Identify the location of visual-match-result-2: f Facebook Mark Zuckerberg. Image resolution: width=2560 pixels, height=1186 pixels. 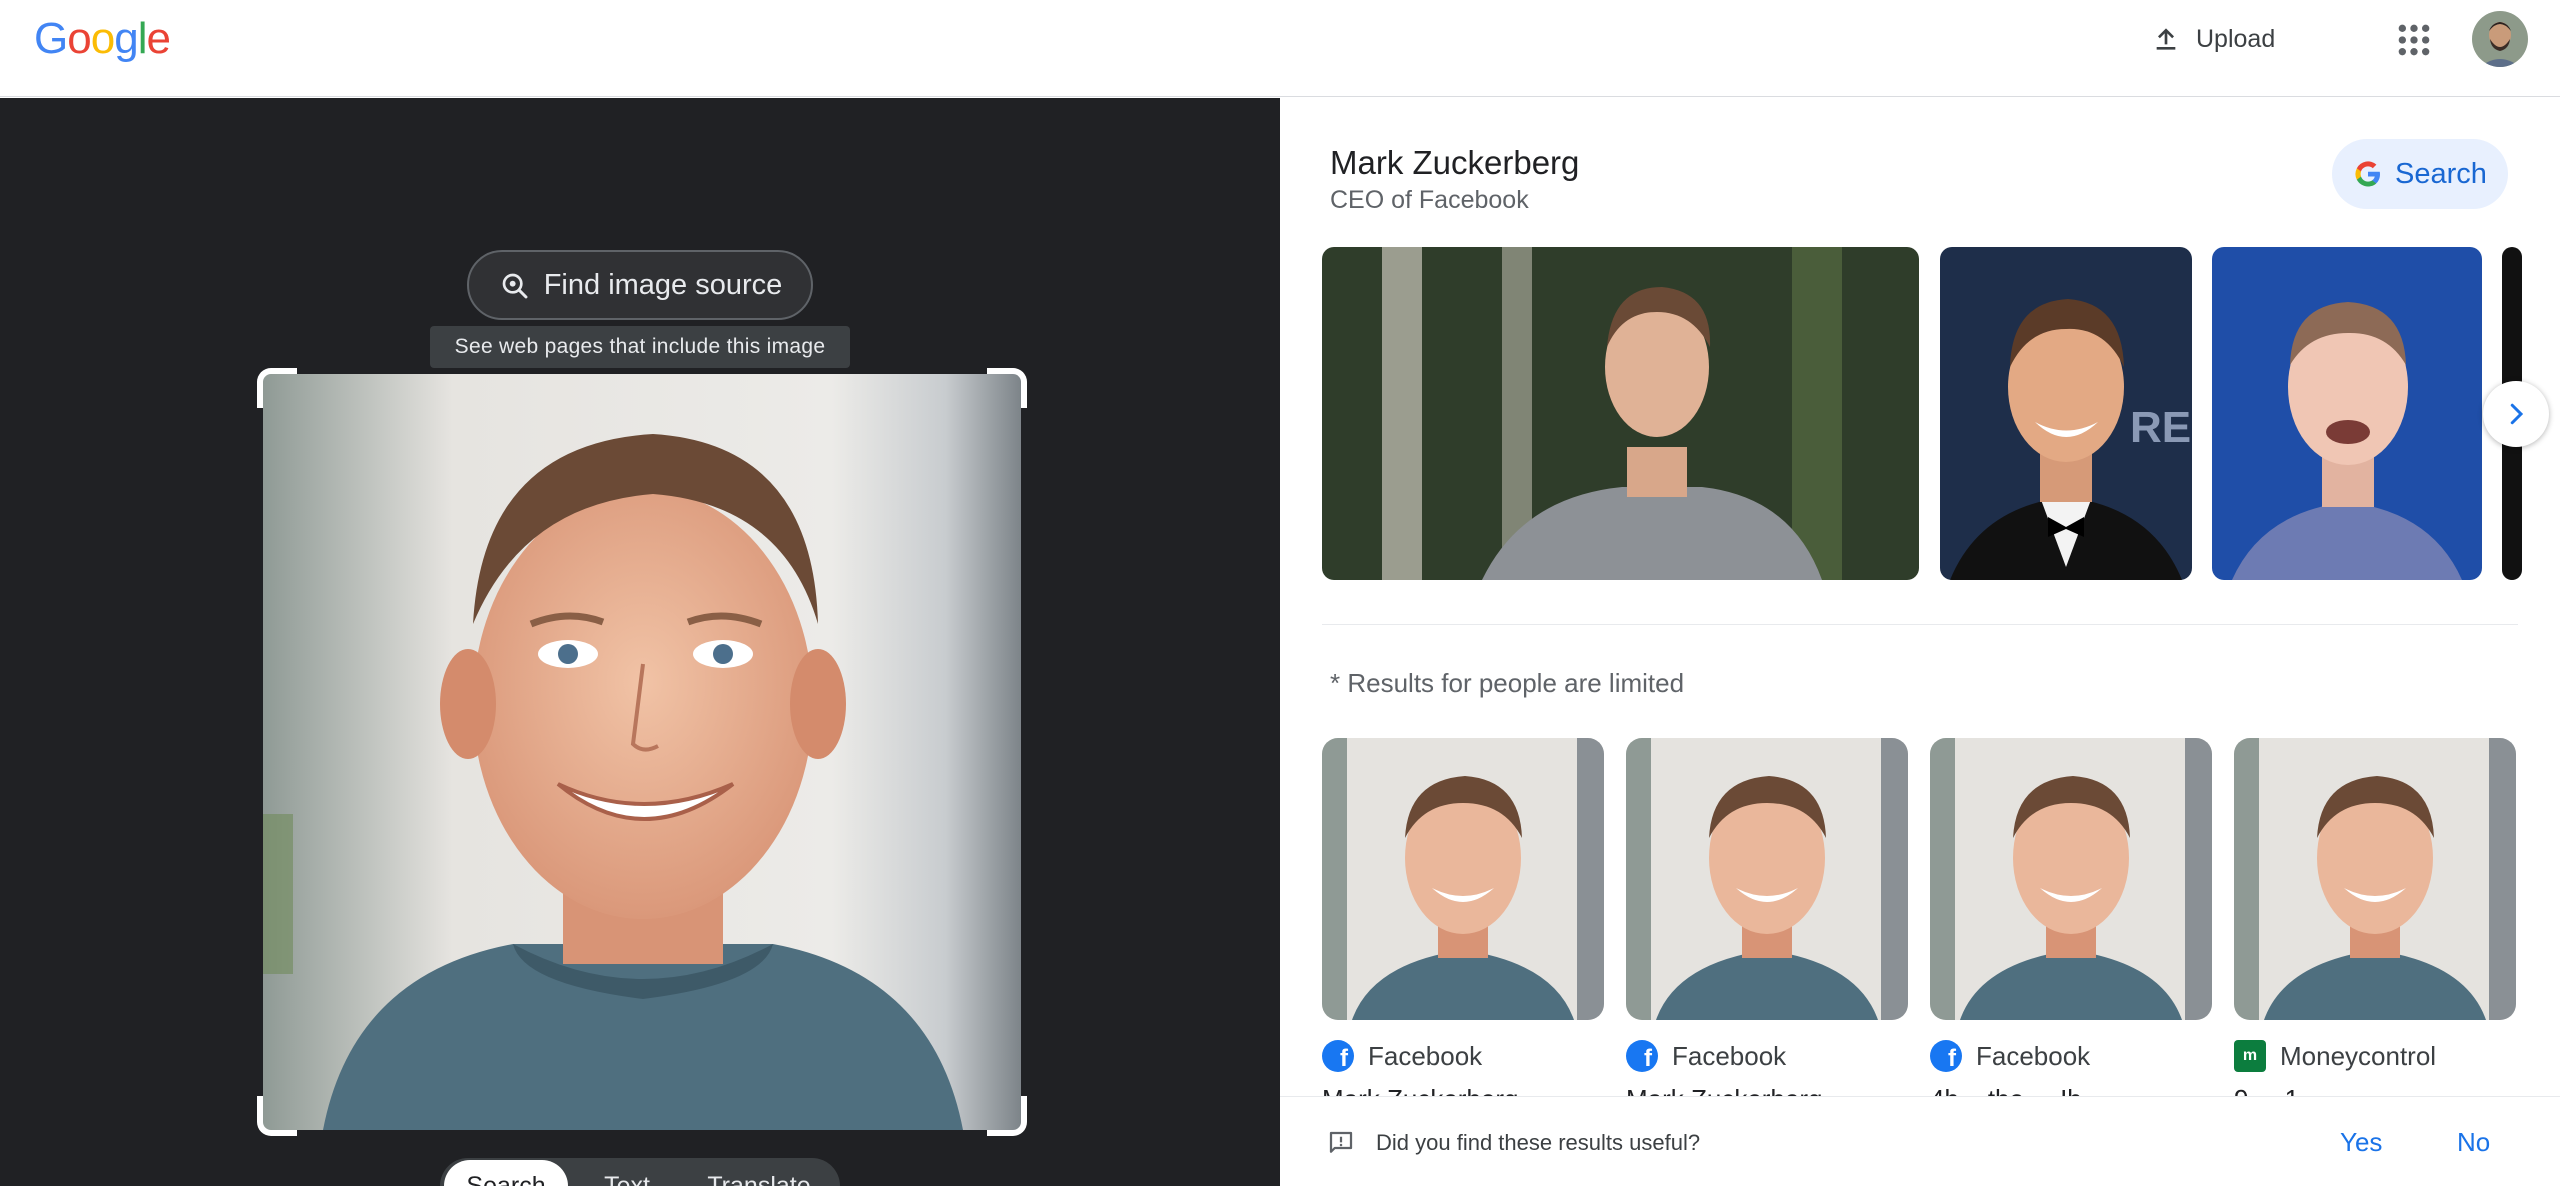
(1767, 918).